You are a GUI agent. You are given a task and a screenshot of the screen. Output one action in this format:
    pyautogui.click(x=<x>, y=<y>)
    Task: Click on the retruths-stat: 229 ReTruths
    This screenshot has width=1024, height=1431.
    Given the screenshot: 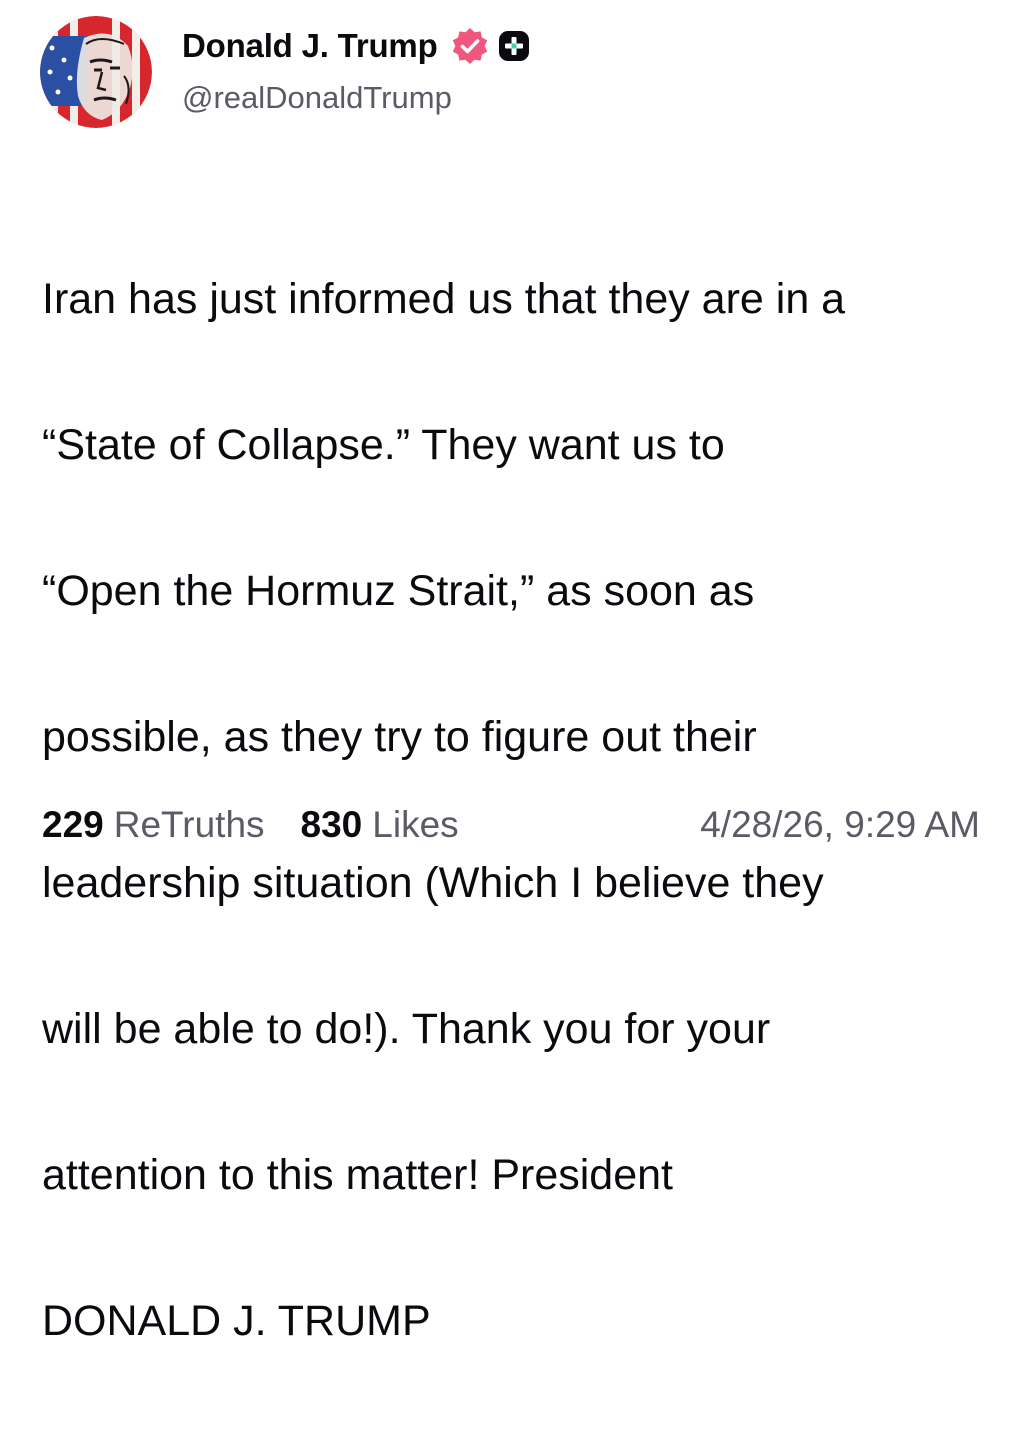 What is the action you would take?
    pyautogui.click(x=153, y=825)
    